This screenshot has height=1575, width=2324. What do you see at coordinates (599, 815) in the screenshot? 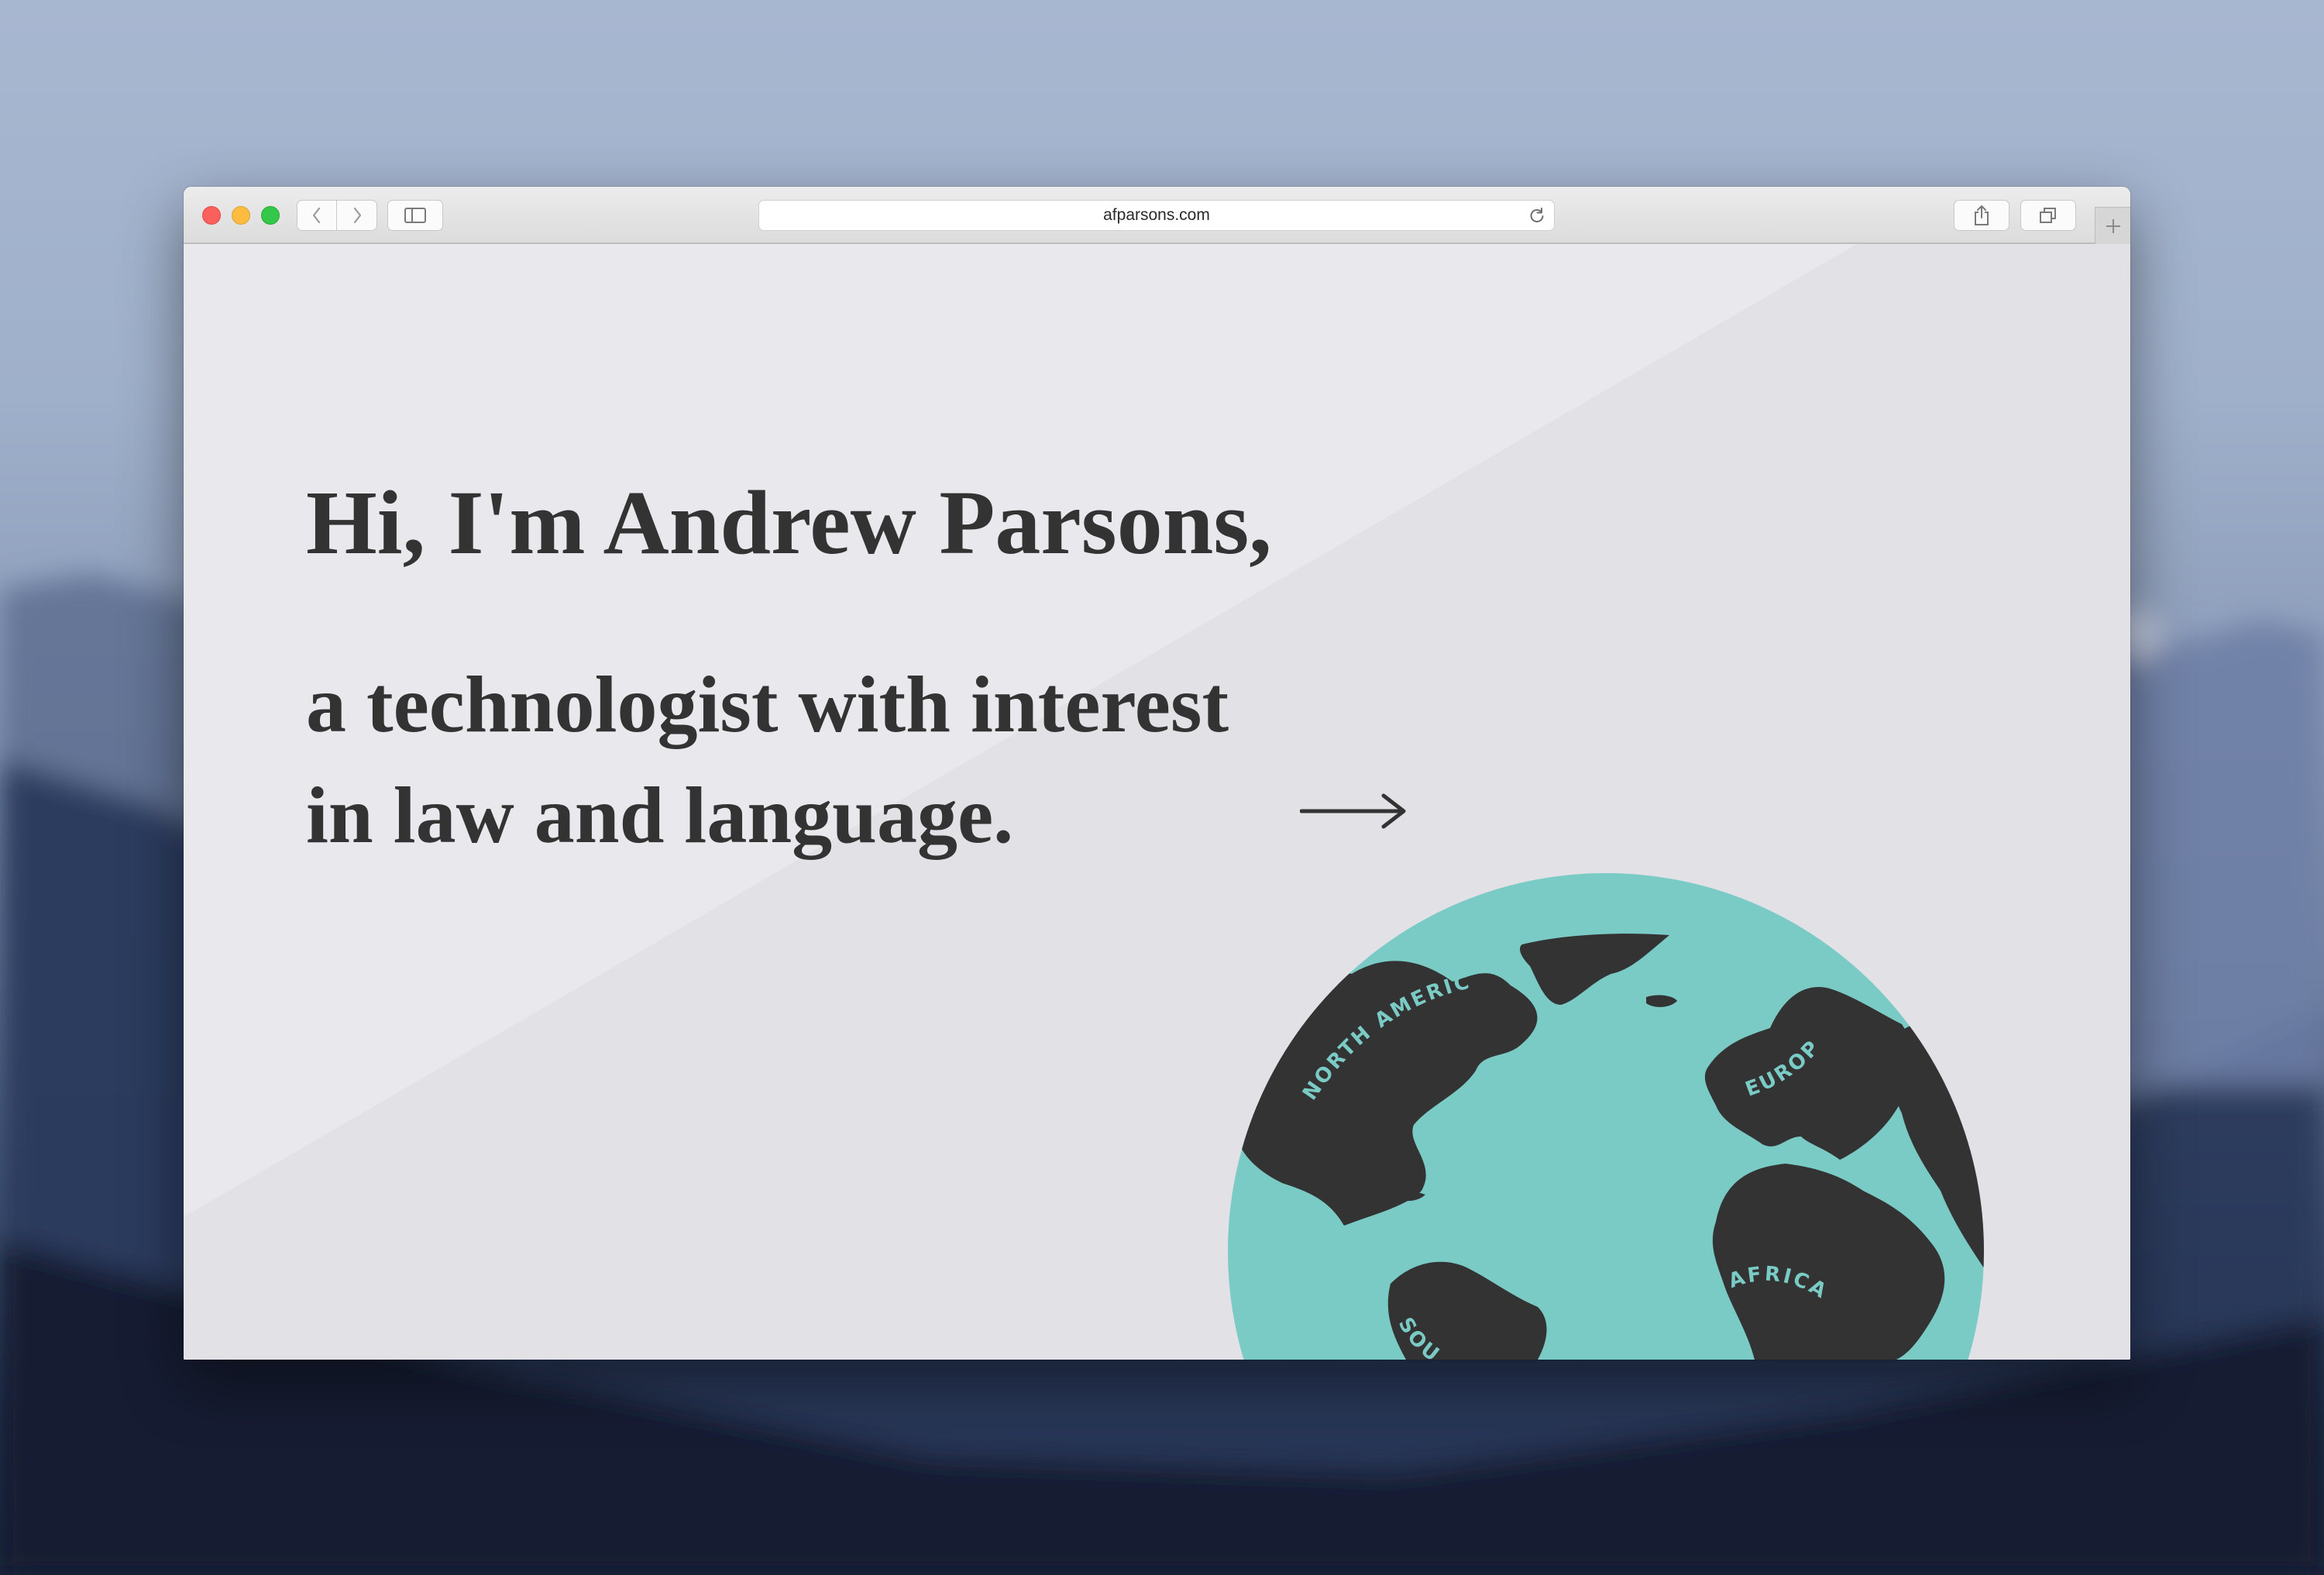
I see `tagline-and-text: and` at bounding box center [599, 815].